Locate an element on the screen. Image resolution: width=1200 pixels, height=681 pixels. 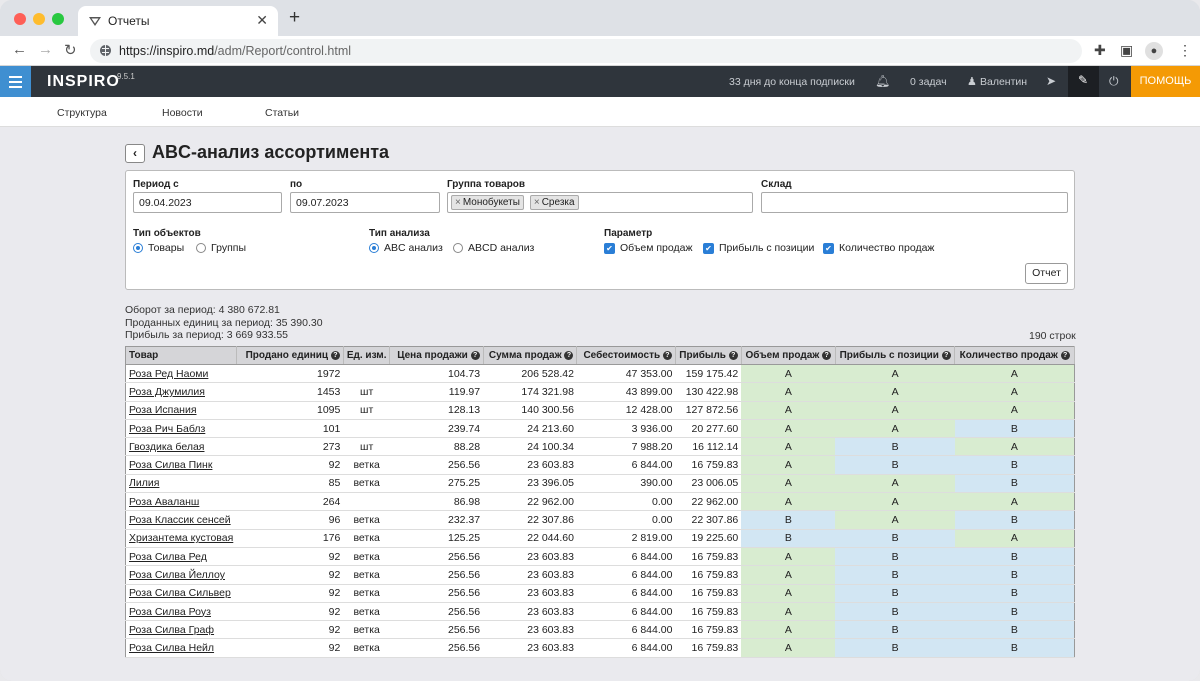
subnav-item-news: Новости is located at coordinates (182, 113).